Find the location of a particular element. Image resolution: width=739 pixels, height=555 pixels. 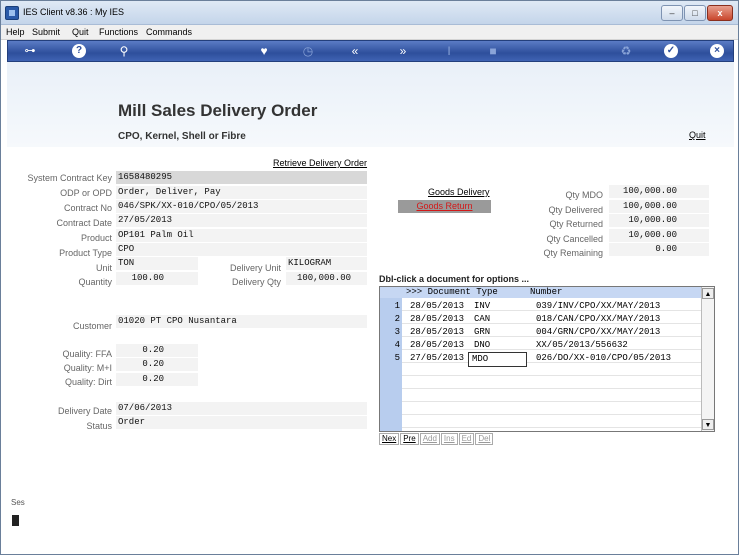

status-label: Status is located at coordinates (99, 426).